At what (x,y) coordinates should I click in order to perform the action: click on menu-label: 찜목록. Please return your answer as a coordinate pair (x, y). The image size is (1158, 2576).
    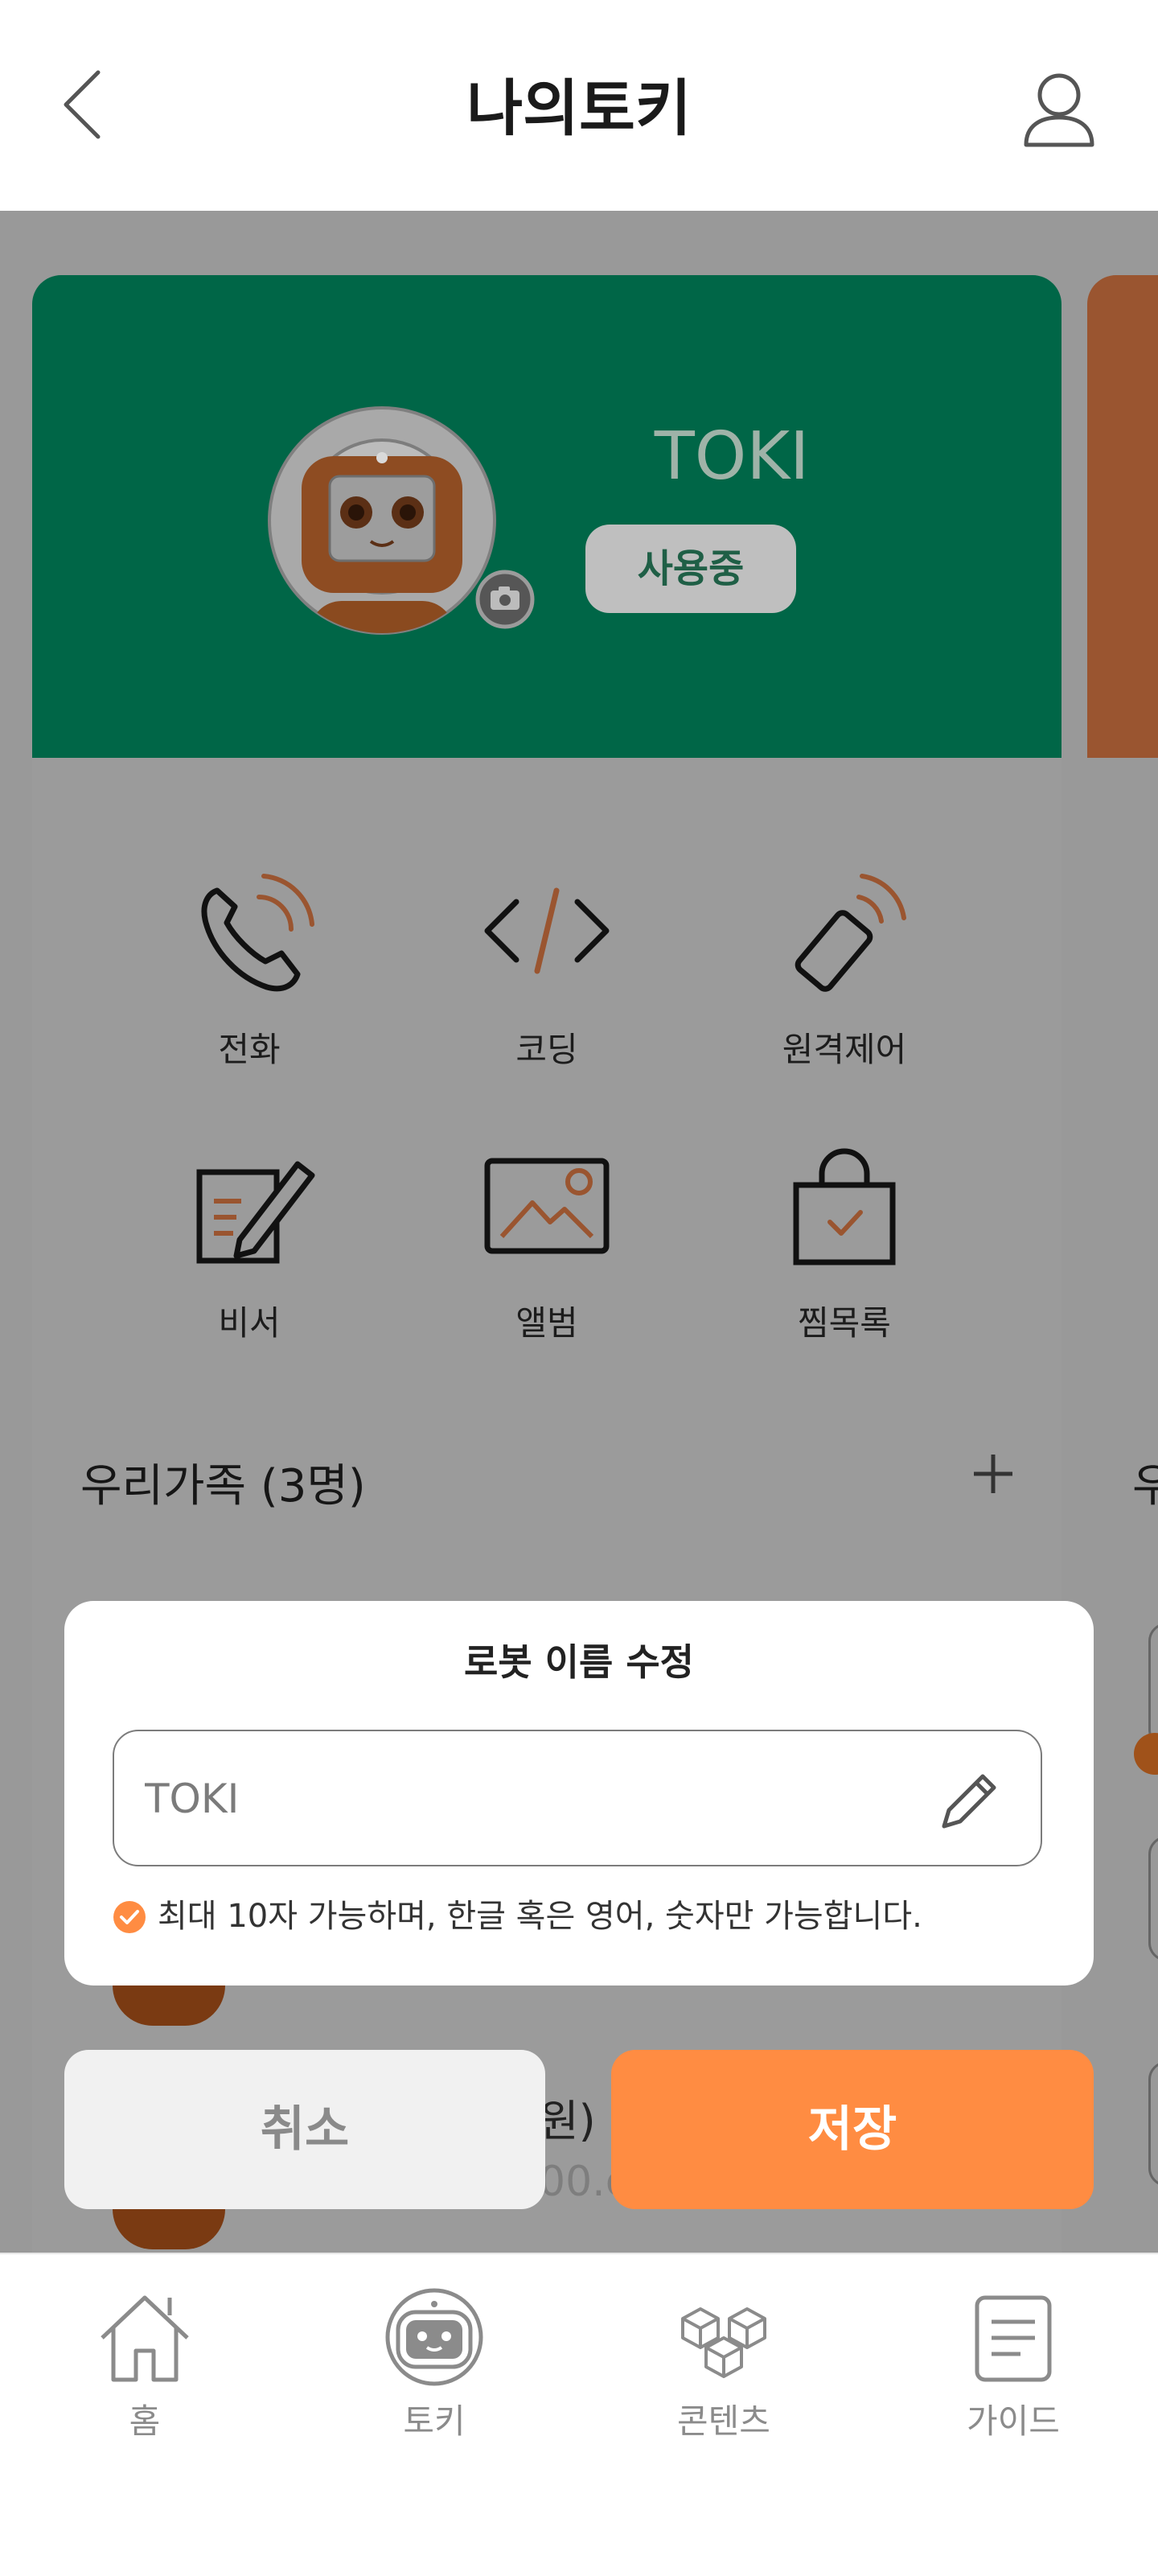
    Looking at the image, I should click on (844, 1323).